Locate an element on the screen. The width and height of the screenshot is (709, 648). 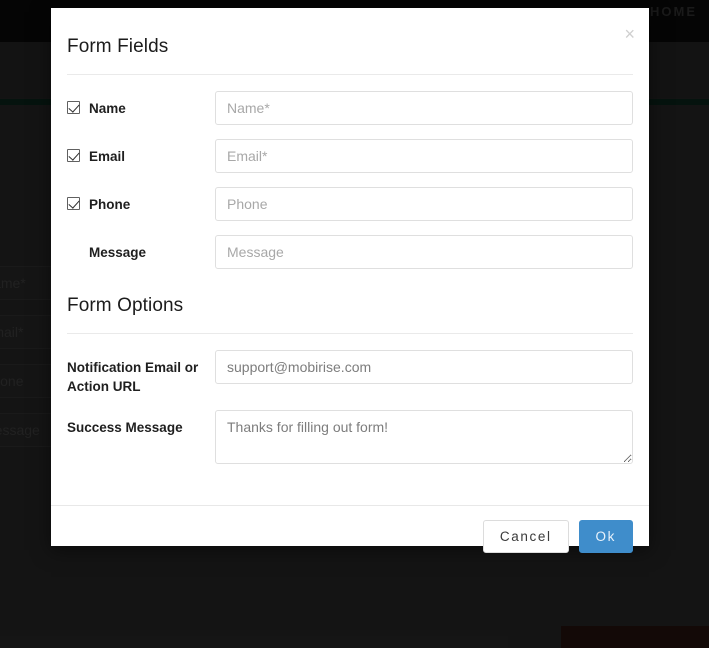
form-field-input-cell-name is located at coordinates (424, 108).